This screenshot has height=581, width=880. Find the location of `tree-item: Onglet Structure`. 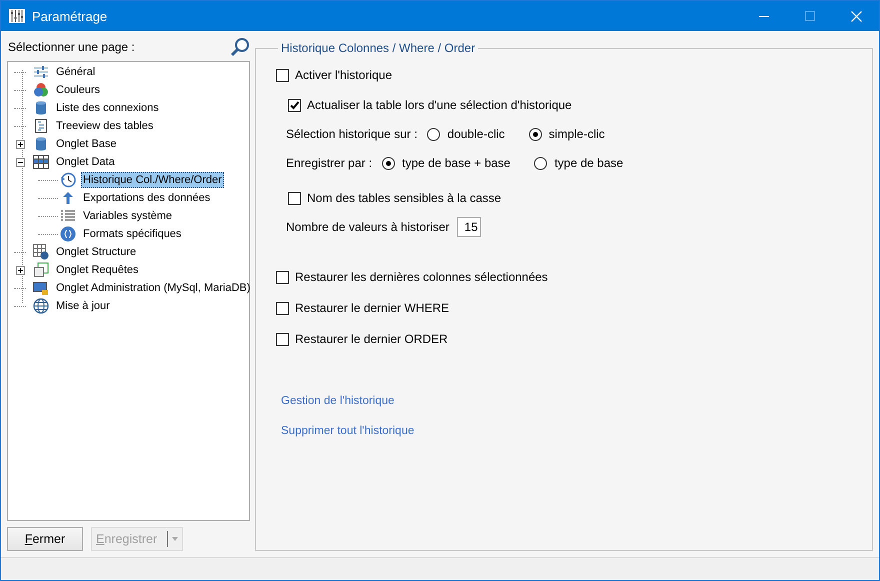

tree-item: Onglet Structure is located at coordinates (96, 252).